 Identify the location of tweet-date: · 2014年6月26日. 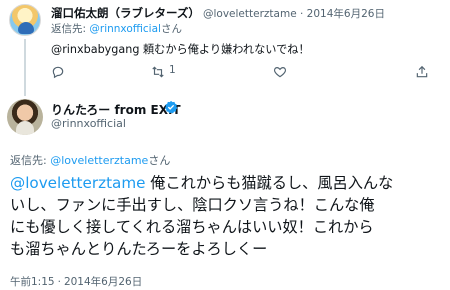
(342, 14).